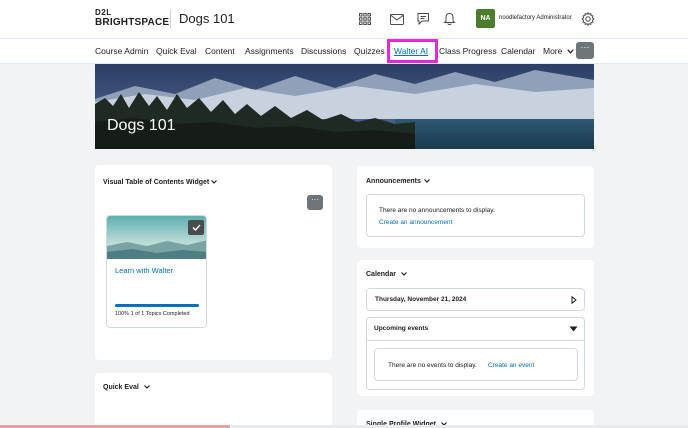  I want to click on progress-bar, so click(157, 305).